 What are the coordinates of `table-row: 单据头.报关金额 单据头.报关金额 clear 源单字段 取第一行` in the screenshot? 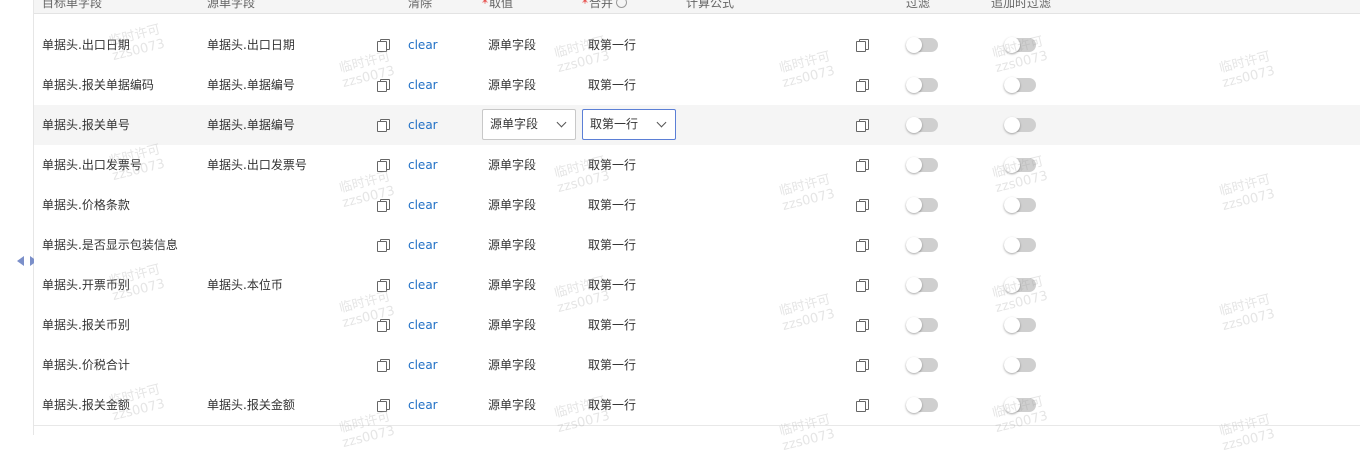 It's located at (697, 405).